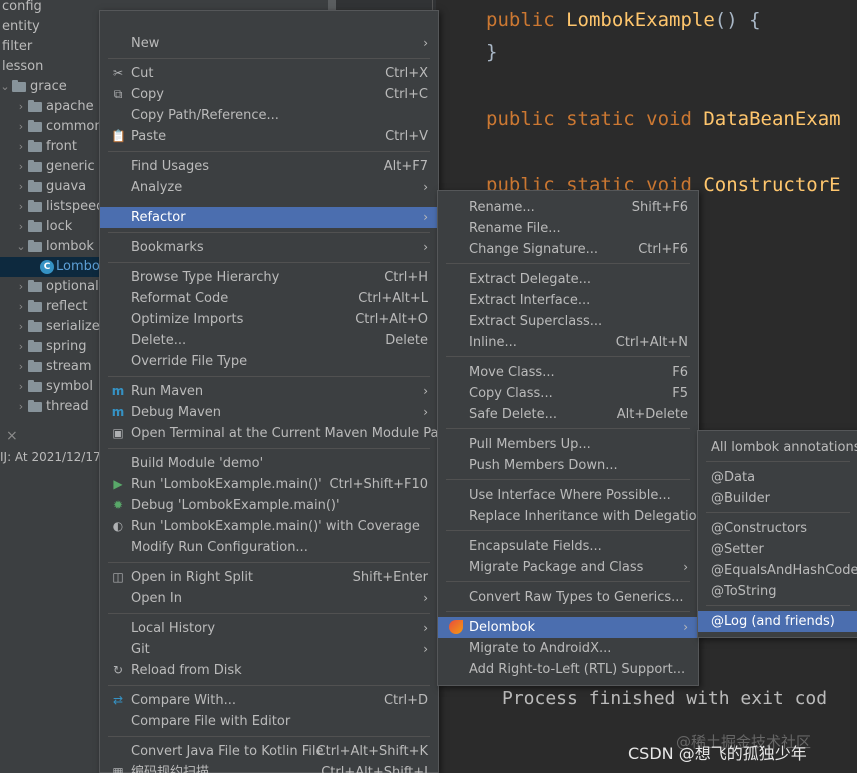  I want to click on menu-item-debug-maven: m Debug Maven ›, so click(269, 412).